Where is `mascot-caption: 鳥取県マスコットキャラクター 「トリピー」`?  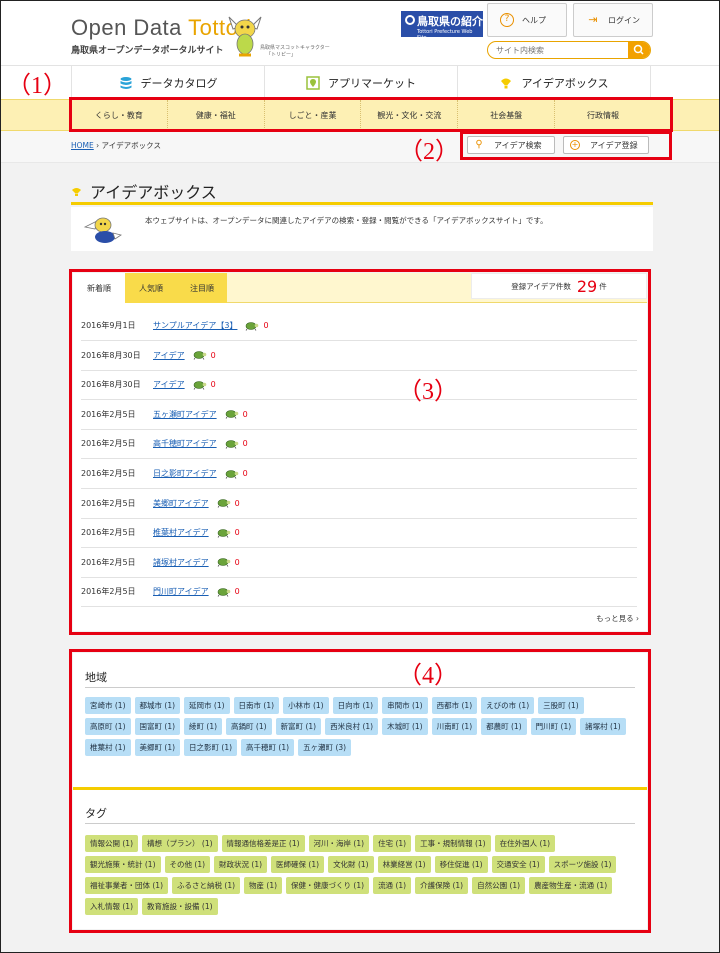
mascot-caption: 鳥取県マスコットキャラクター 「トリピー」 is located at coordinates (295, 52).